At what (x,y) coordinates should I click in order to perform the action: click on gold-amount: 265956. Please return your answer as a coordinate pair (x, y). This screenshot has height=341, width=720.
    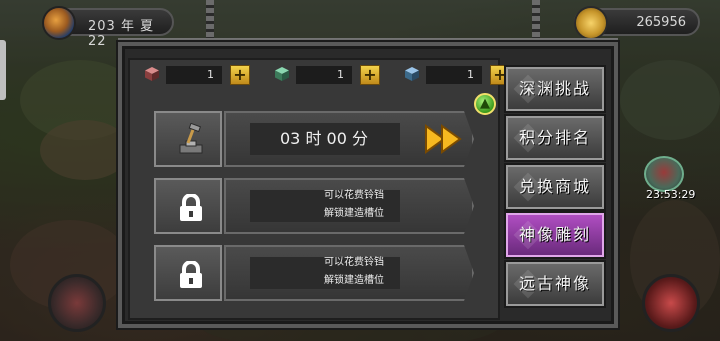
    Looking at the image, I should click on (661, 22).